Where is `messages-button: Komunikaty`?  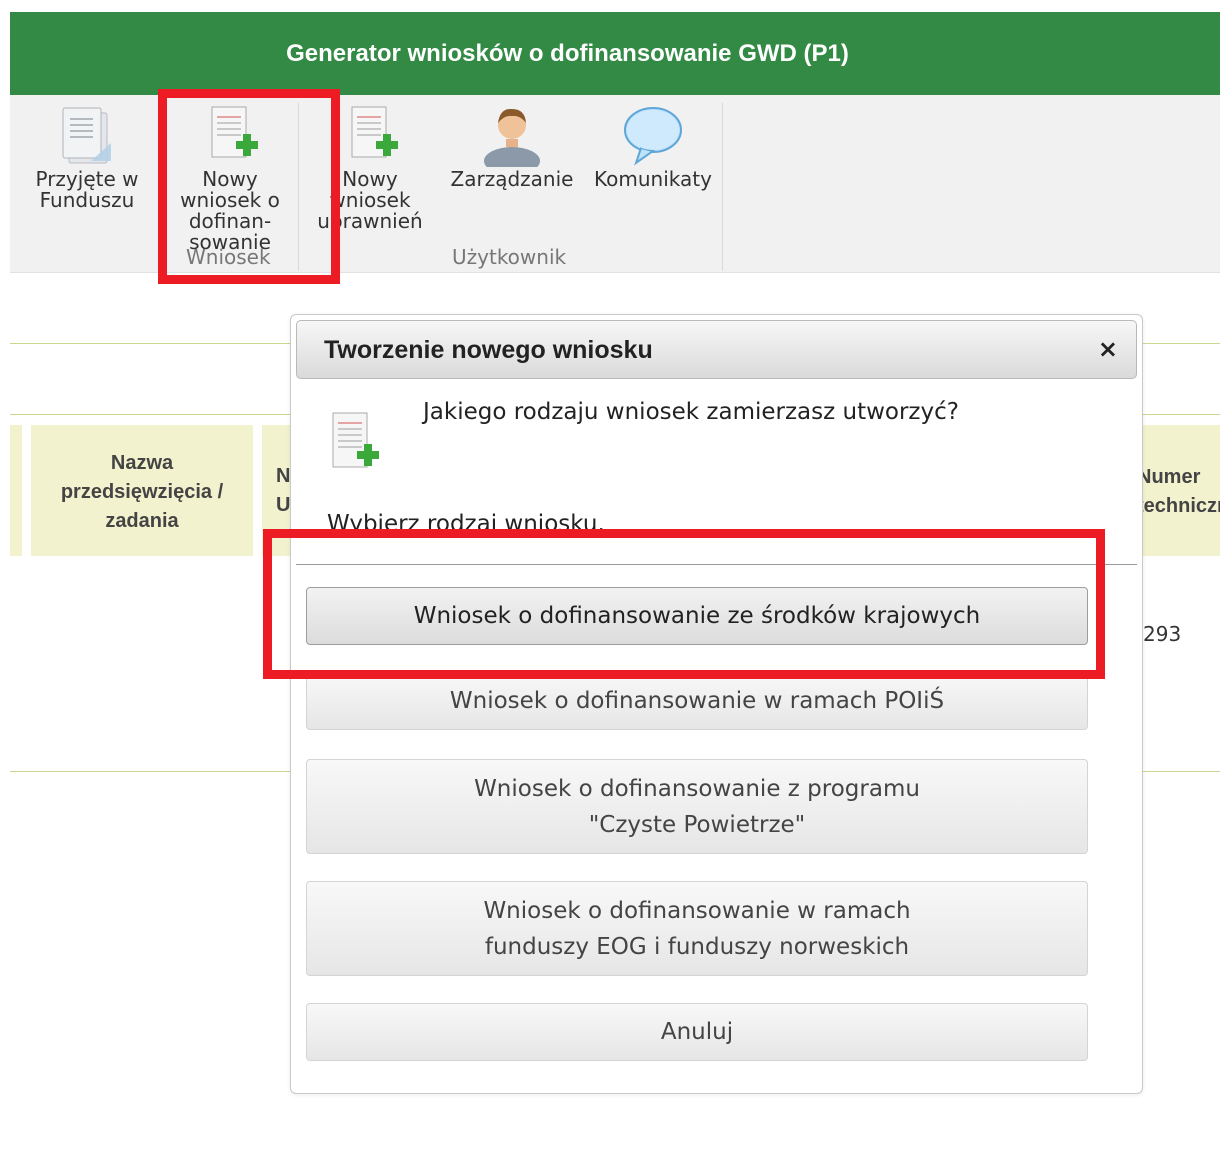 messages-button: Komunikaty is located at coordinates (653, 146).